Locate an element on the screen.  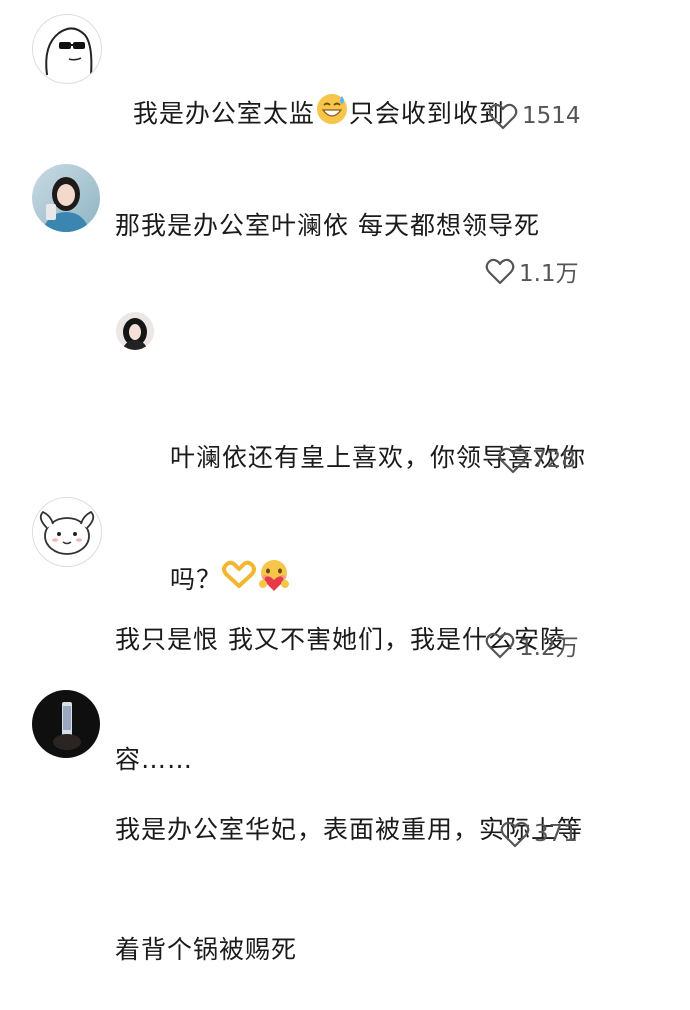
comment-text-line: 着背个锅被赐死 is located at coordinates (206, 949).